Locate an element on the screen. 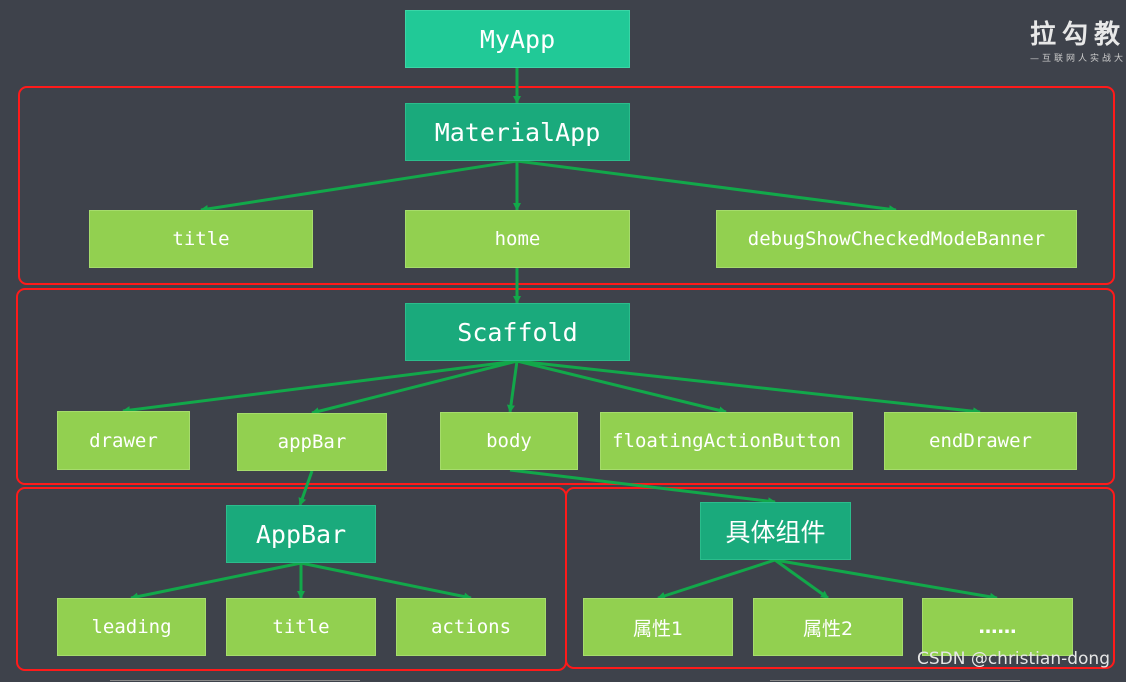  node-attr1: 属性1 is located at coordinates (658, 627).